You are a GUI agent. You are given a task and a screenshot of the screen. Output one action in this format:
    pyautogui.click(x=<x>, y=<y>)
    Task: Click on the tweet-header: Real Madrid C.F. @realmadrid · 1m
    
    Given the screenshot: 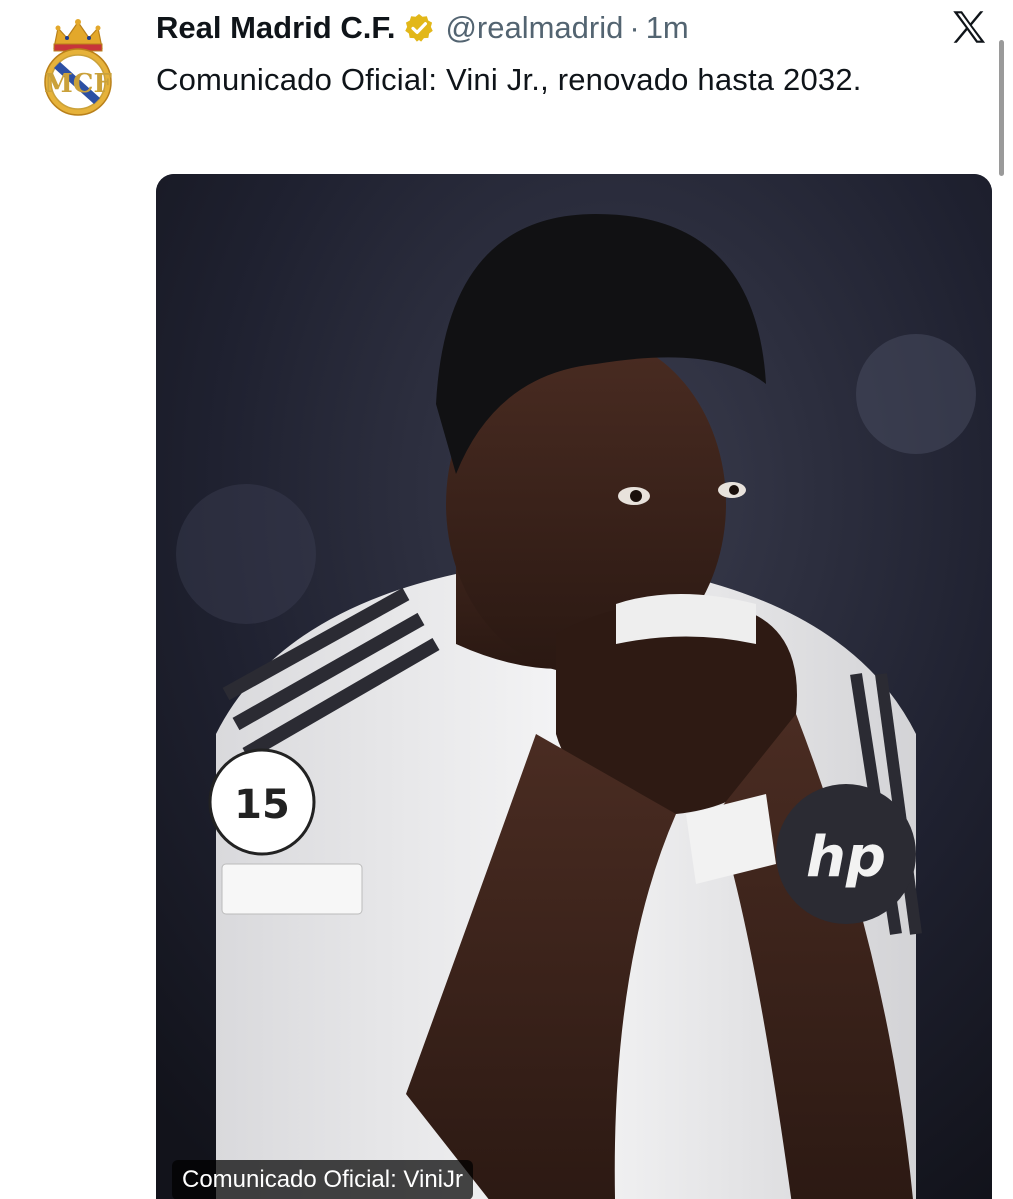 What is the action you would take?
    pyautogui.click(x=422, y=28)
    